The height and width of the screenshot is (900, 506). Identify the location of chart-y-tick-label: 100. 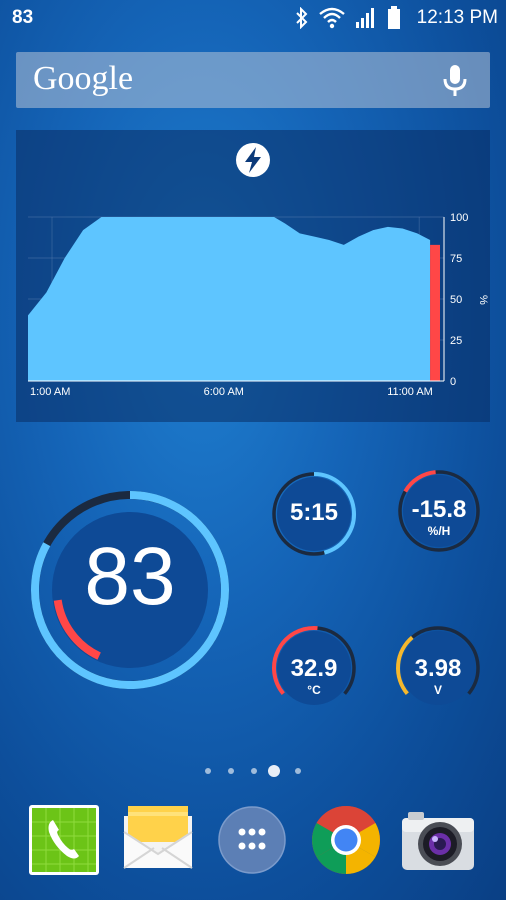
(459, 218).